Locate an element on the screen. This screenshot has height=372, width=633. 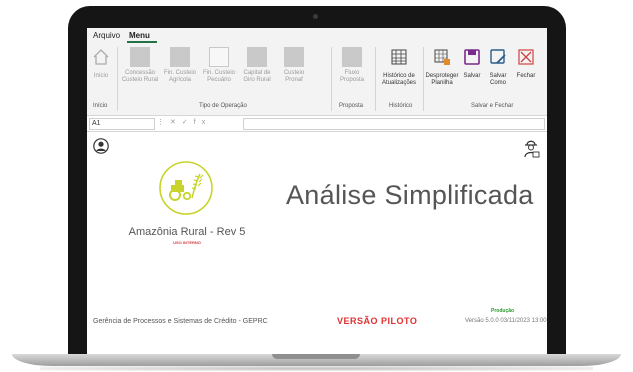
desproteger-label: Desproteger Planilha is located at coordinates (442, 79).